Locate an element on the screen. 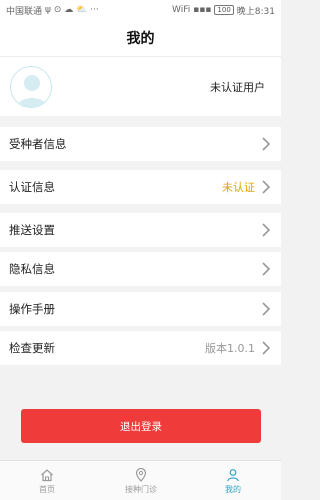  menu-item-manual: 操作手册 is located at coordinates (140, 309).